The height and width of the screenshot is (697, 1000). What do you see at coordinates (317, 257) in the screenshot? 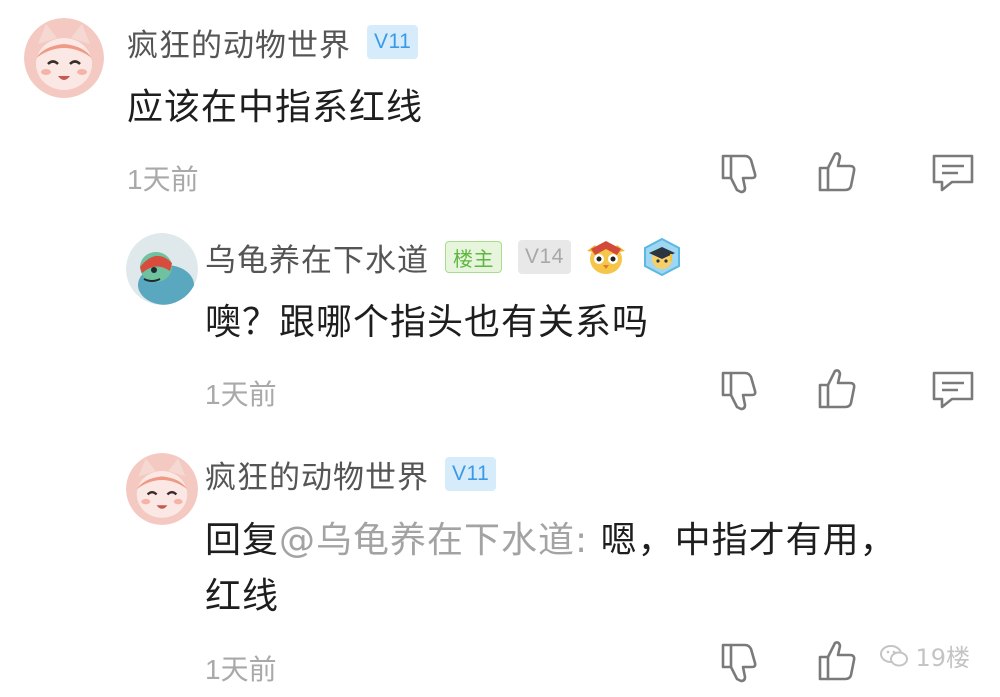
I see `username: 乌龟养在下水道` at bounding box center [317, 257].